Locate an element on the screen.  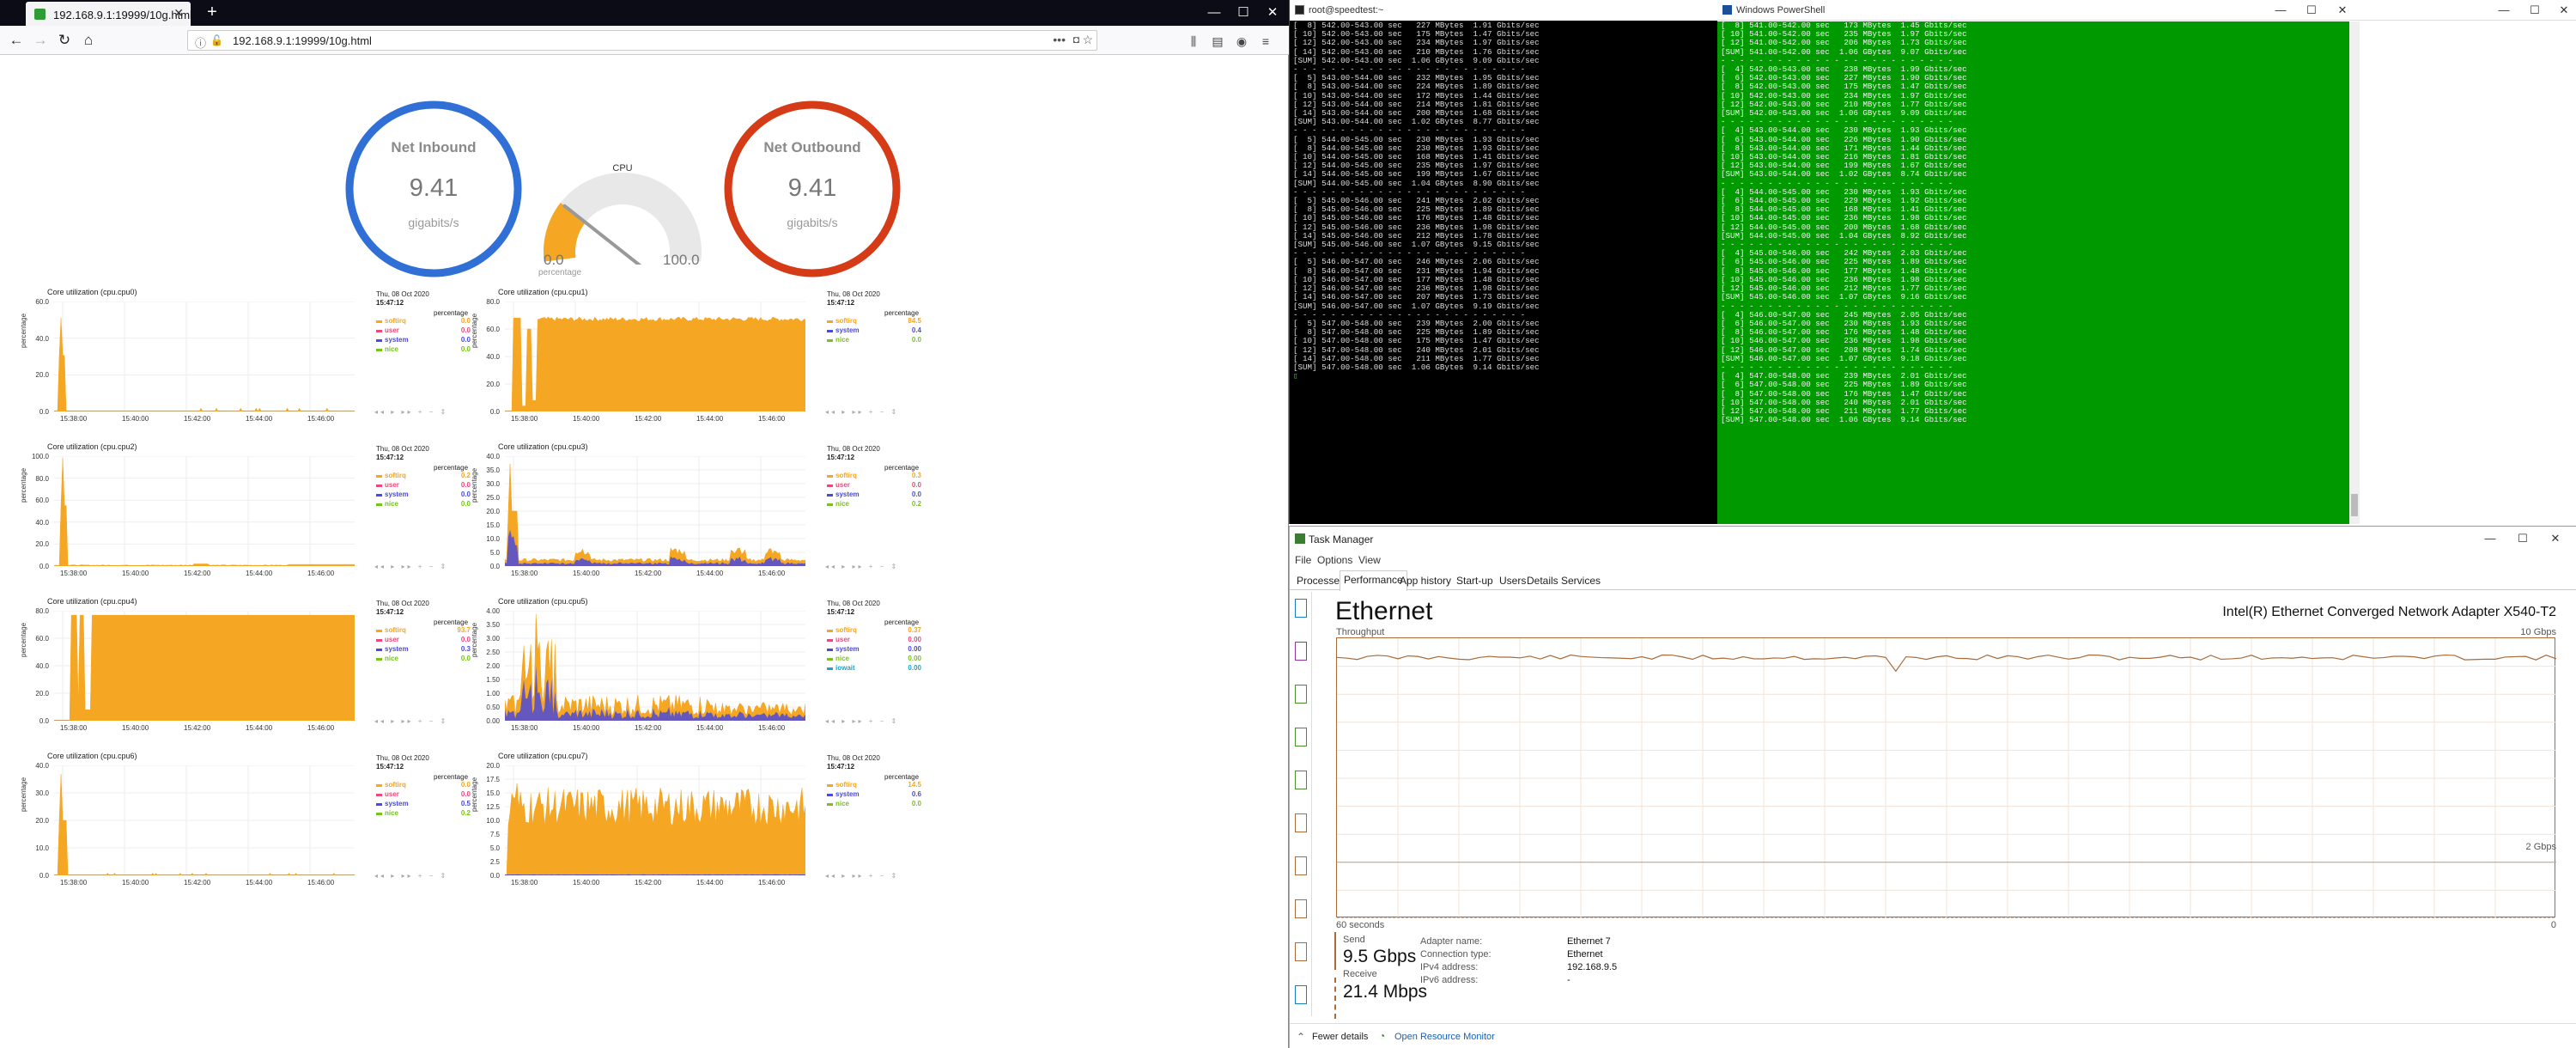
maximize-button: ☐ is located at coordinates (1243, 13).